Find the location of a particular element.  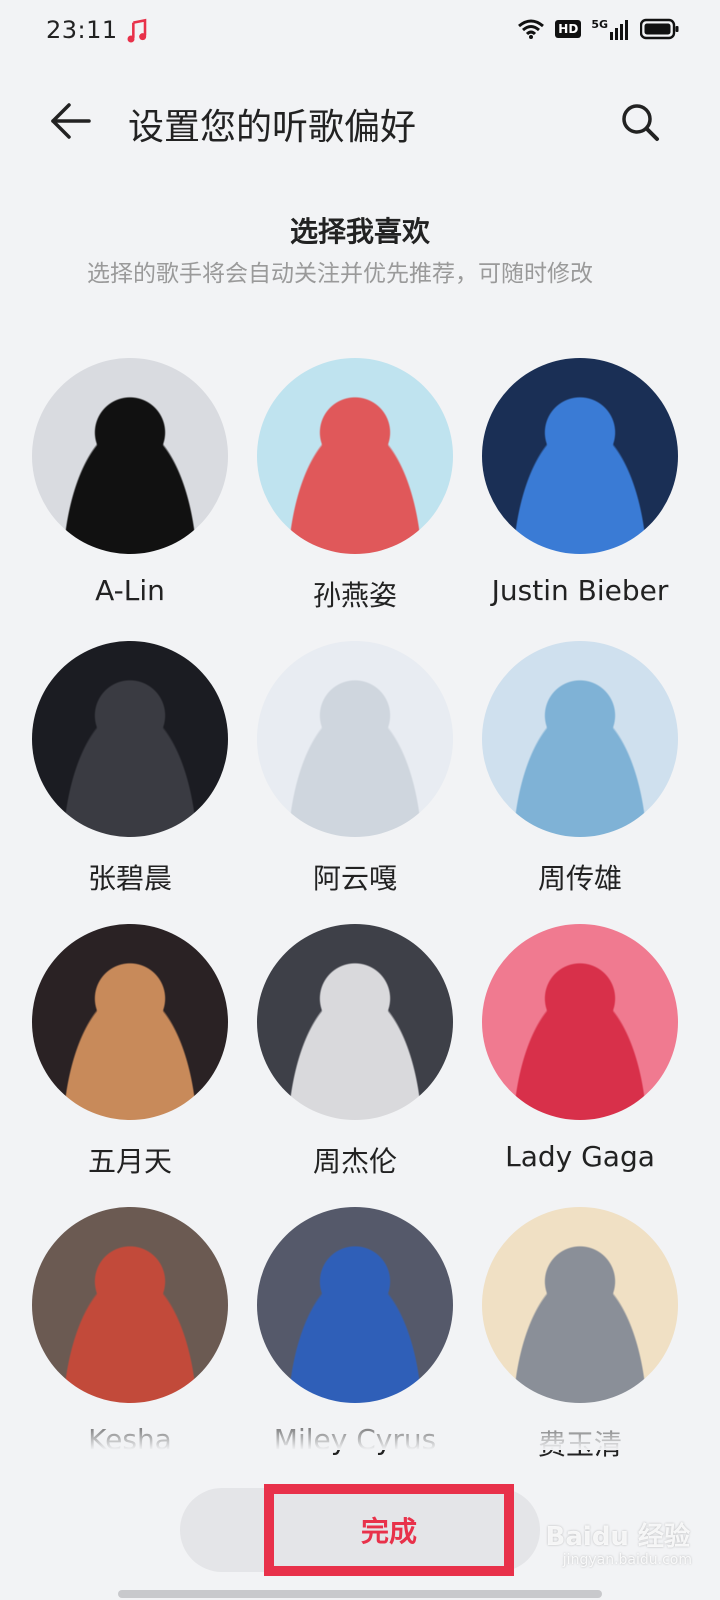

status-bar: 23:11 HD 5G is located at coordinates (360, 32).